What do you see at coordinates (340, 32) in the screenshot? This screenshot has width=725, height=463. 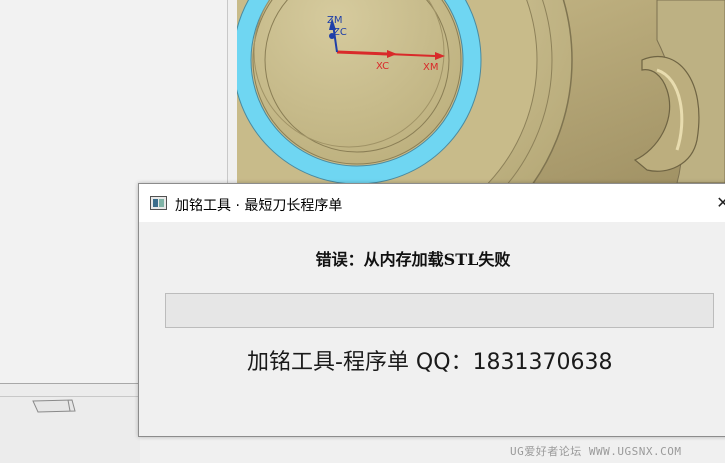 I see `axis-label-zc: ZC` at bounding box center [340, 32].